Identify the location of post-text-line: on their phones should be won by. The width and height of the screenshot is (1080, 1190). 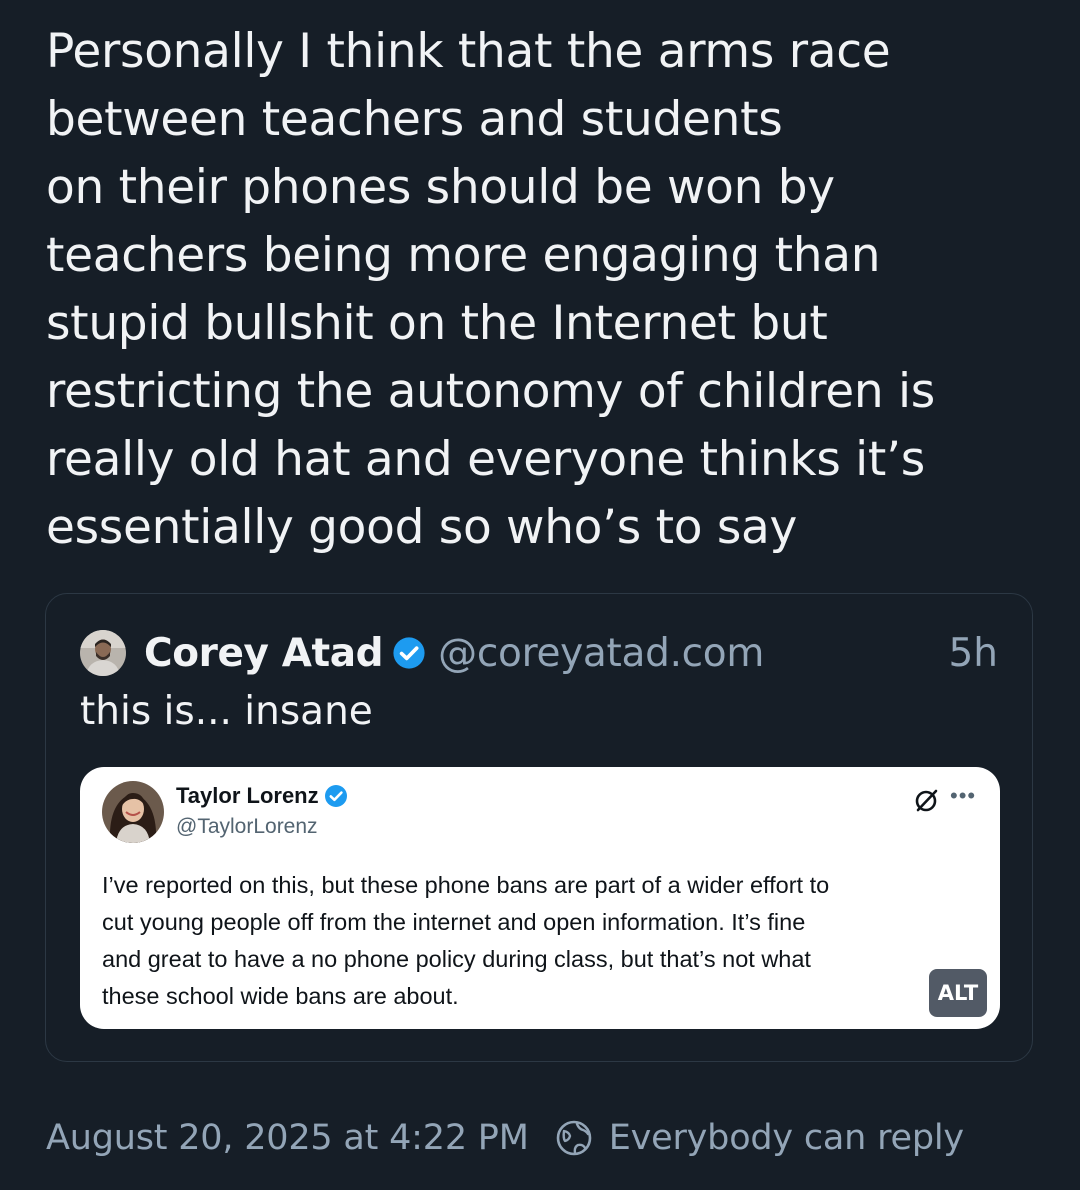
(440, 187).